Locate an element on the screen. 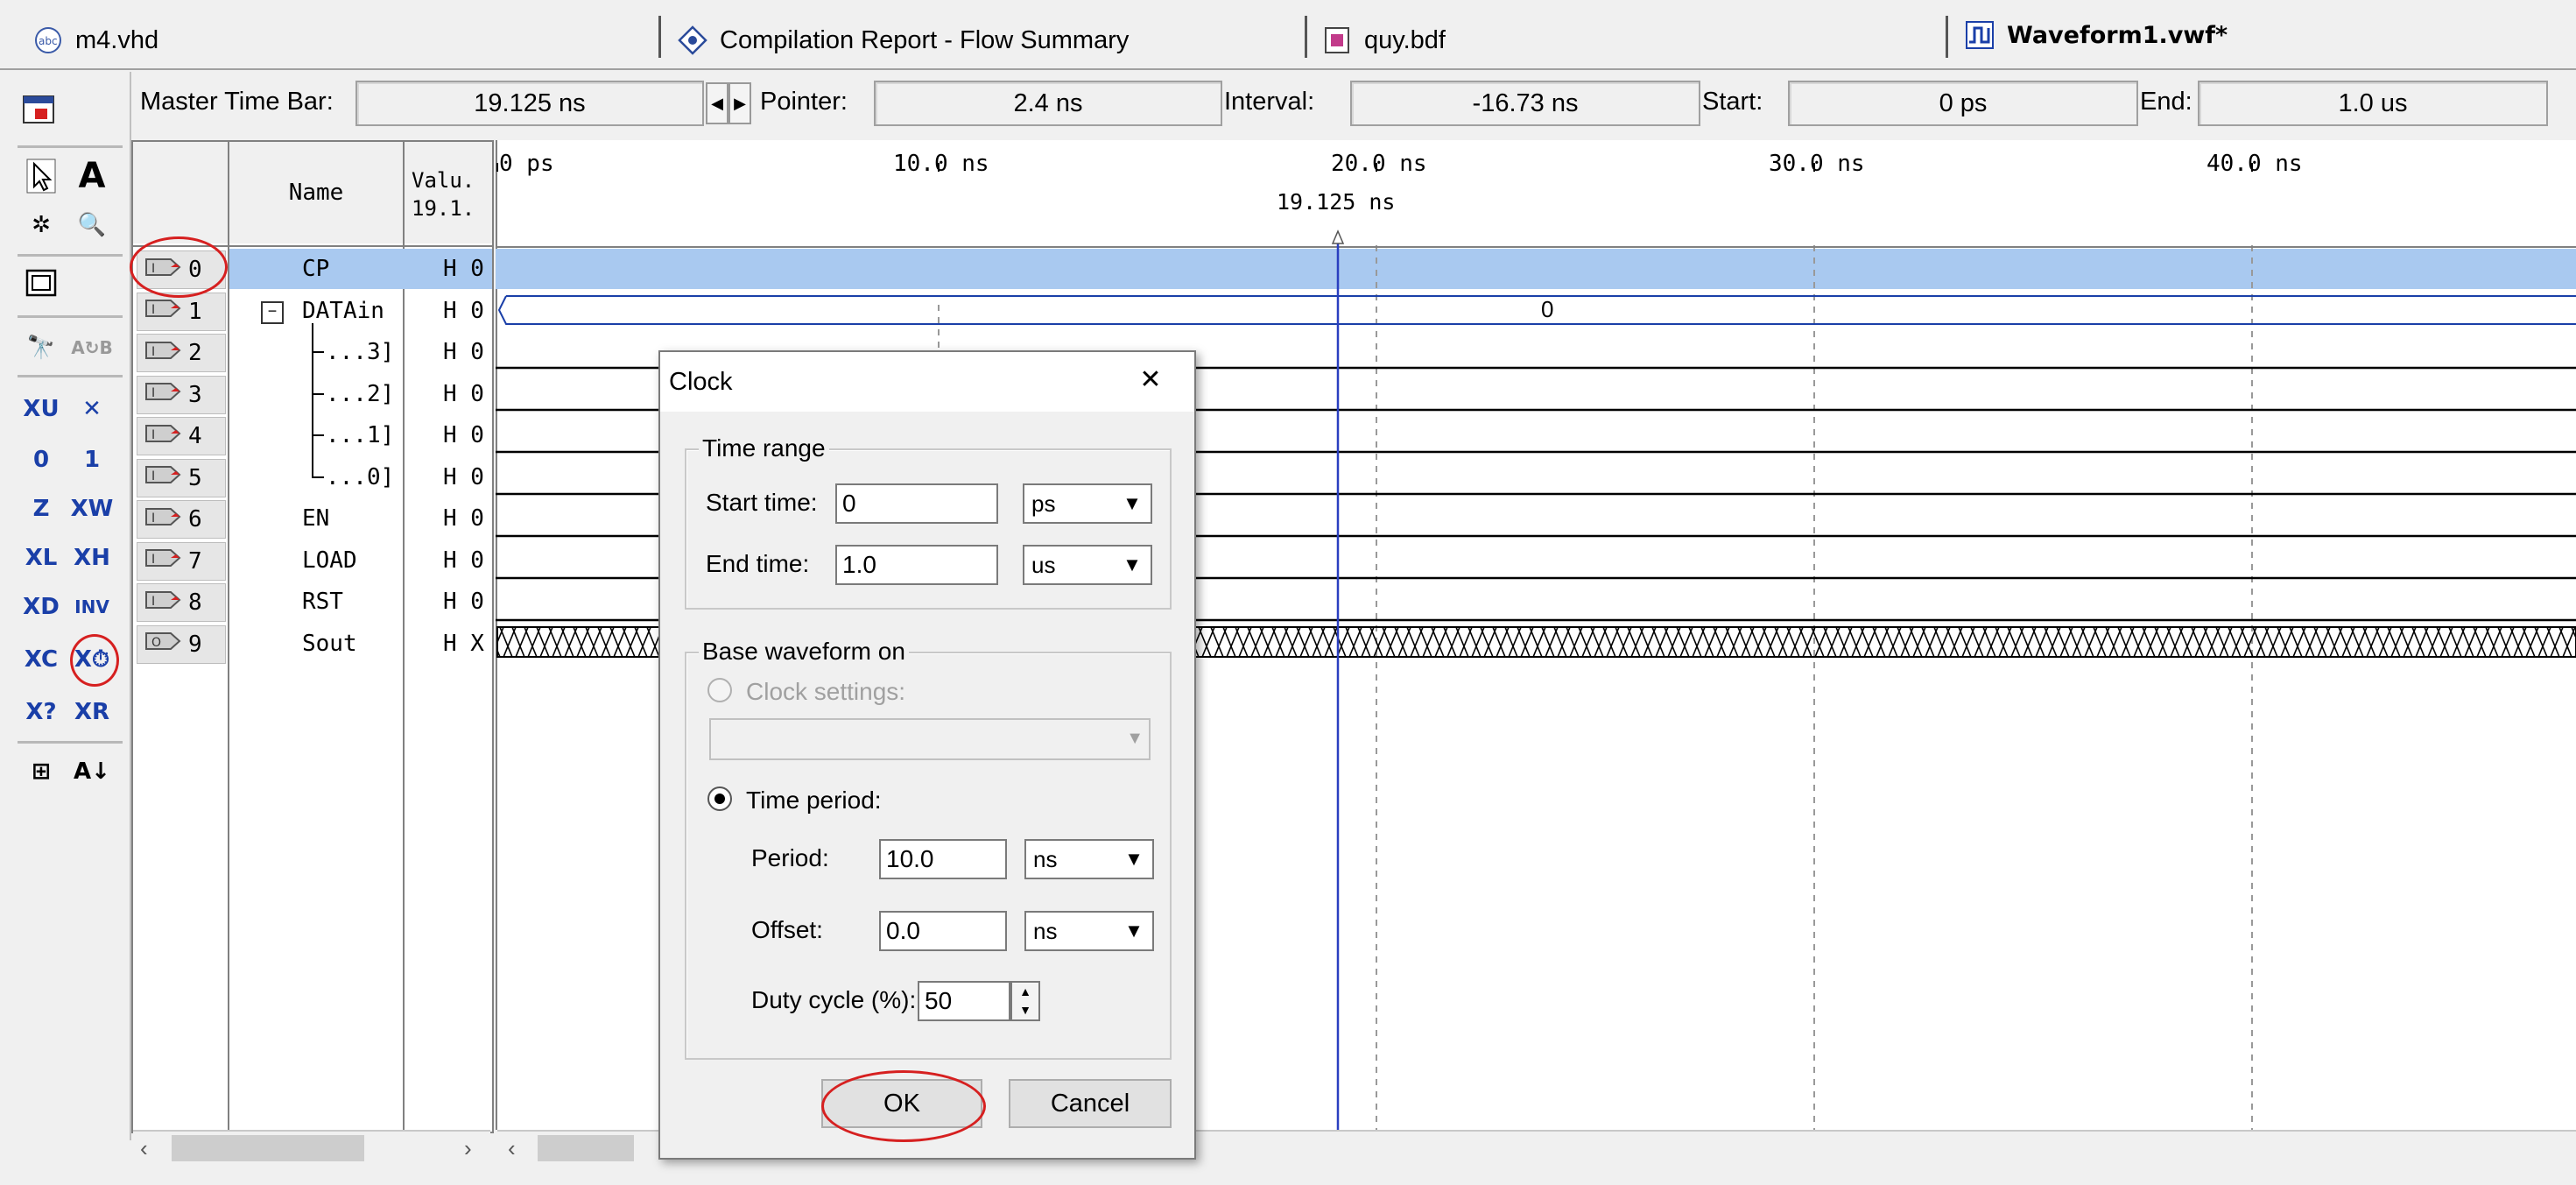 This screenshot has width=2576, height=1185. node-value: H X is located at coordinates (463, 644).